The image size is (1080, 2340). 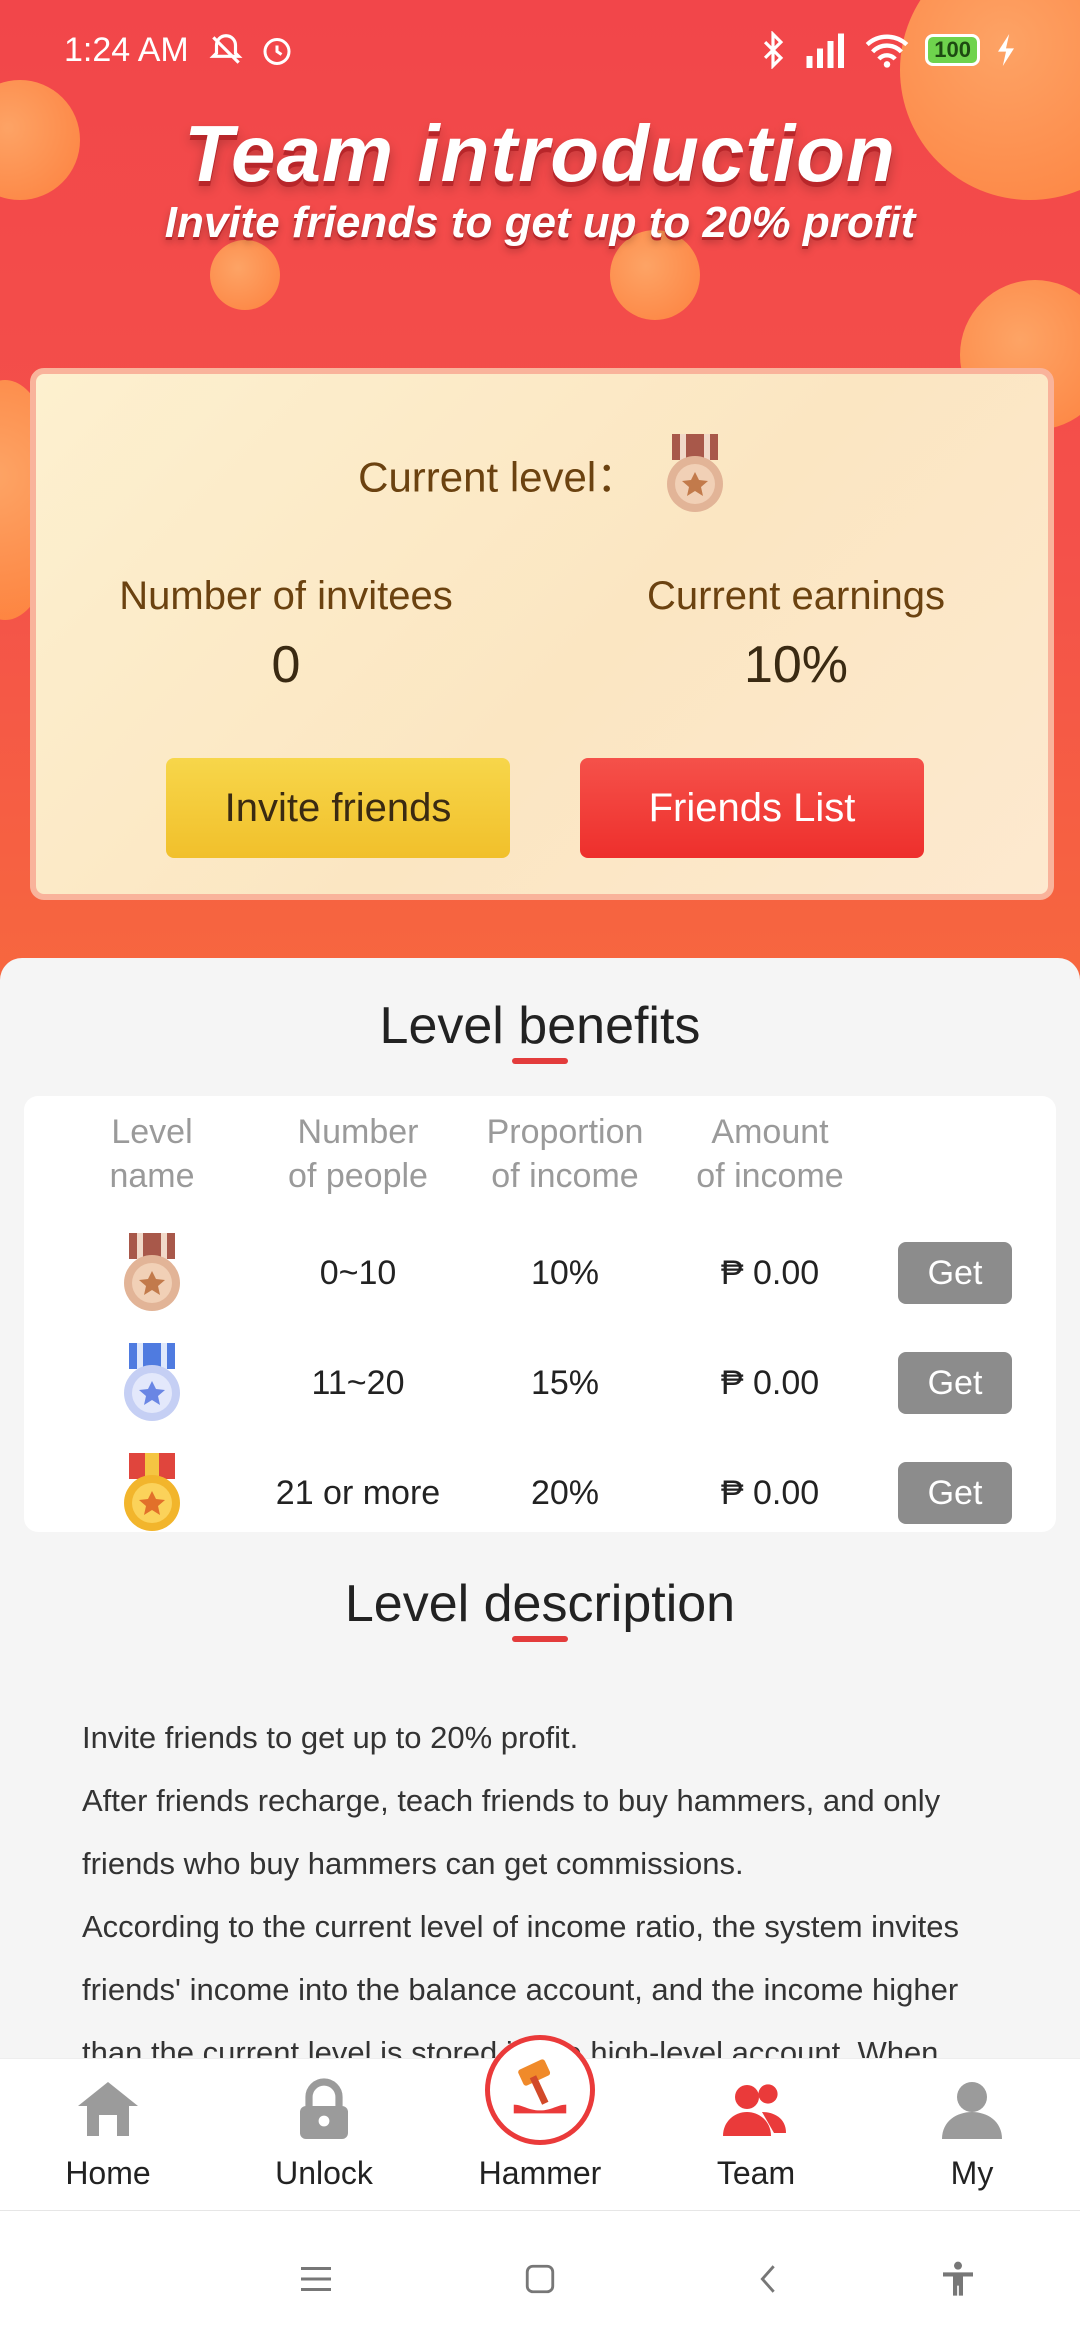 I want to click on current-level: Current level：, so click(x=542, y=474).